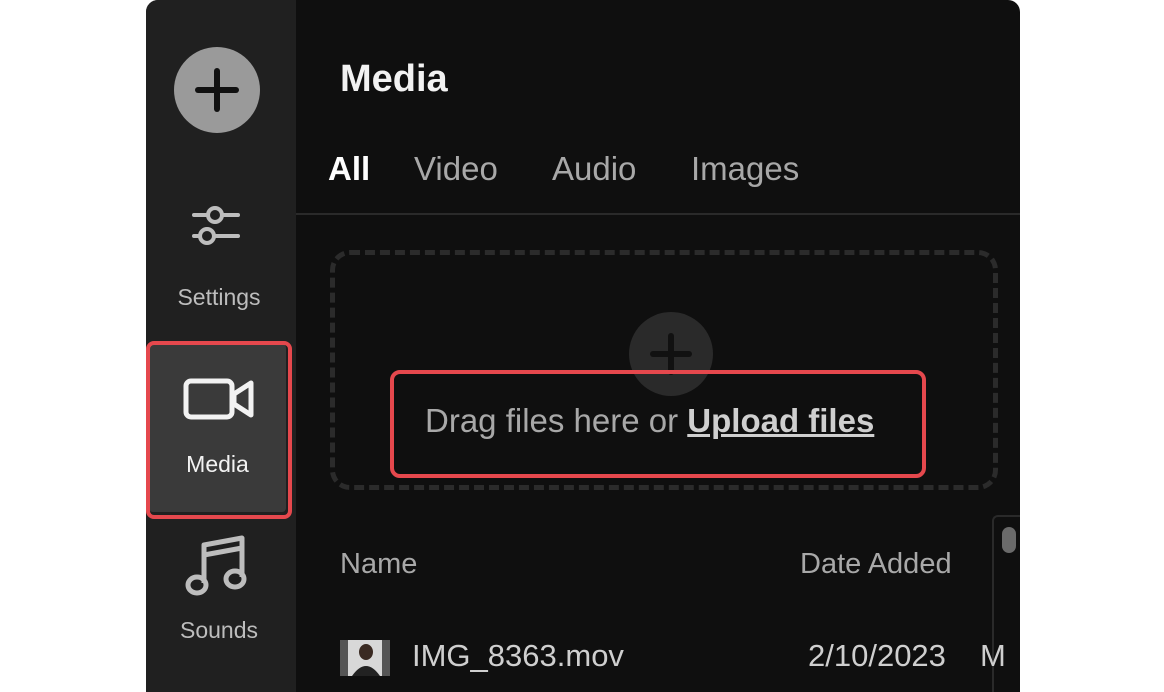 The width and height of the screenshot is (1164, 692). I want to click on sidebar-item-label: Sounds, so click(218, 630).